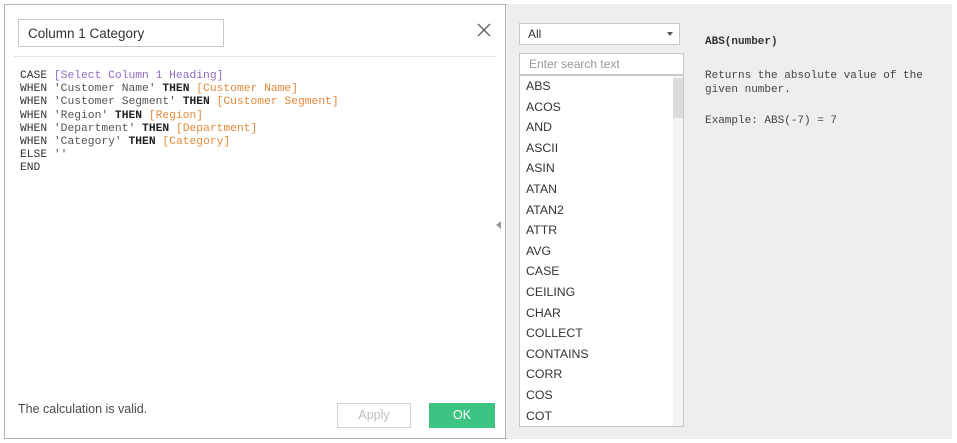 The image size is (957, 443). Describe the element at coordinates (601, 148) in the screenshot. I see `function-list-item: ASCII` at that location.